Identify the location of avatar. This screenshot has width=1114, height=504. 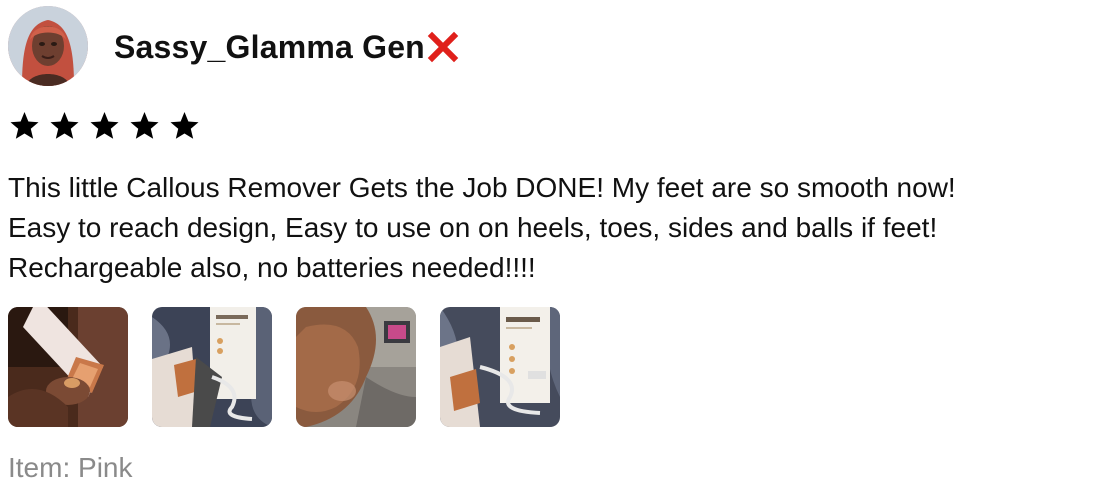
(48, 46).